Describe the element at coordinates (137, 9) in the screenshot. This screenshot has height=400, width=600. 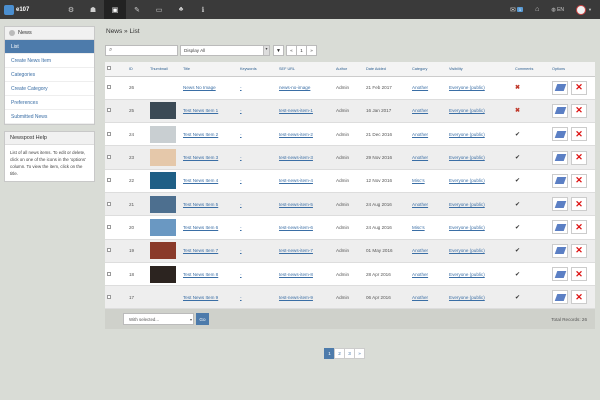
I see `tools-icon: ✎` at that location.